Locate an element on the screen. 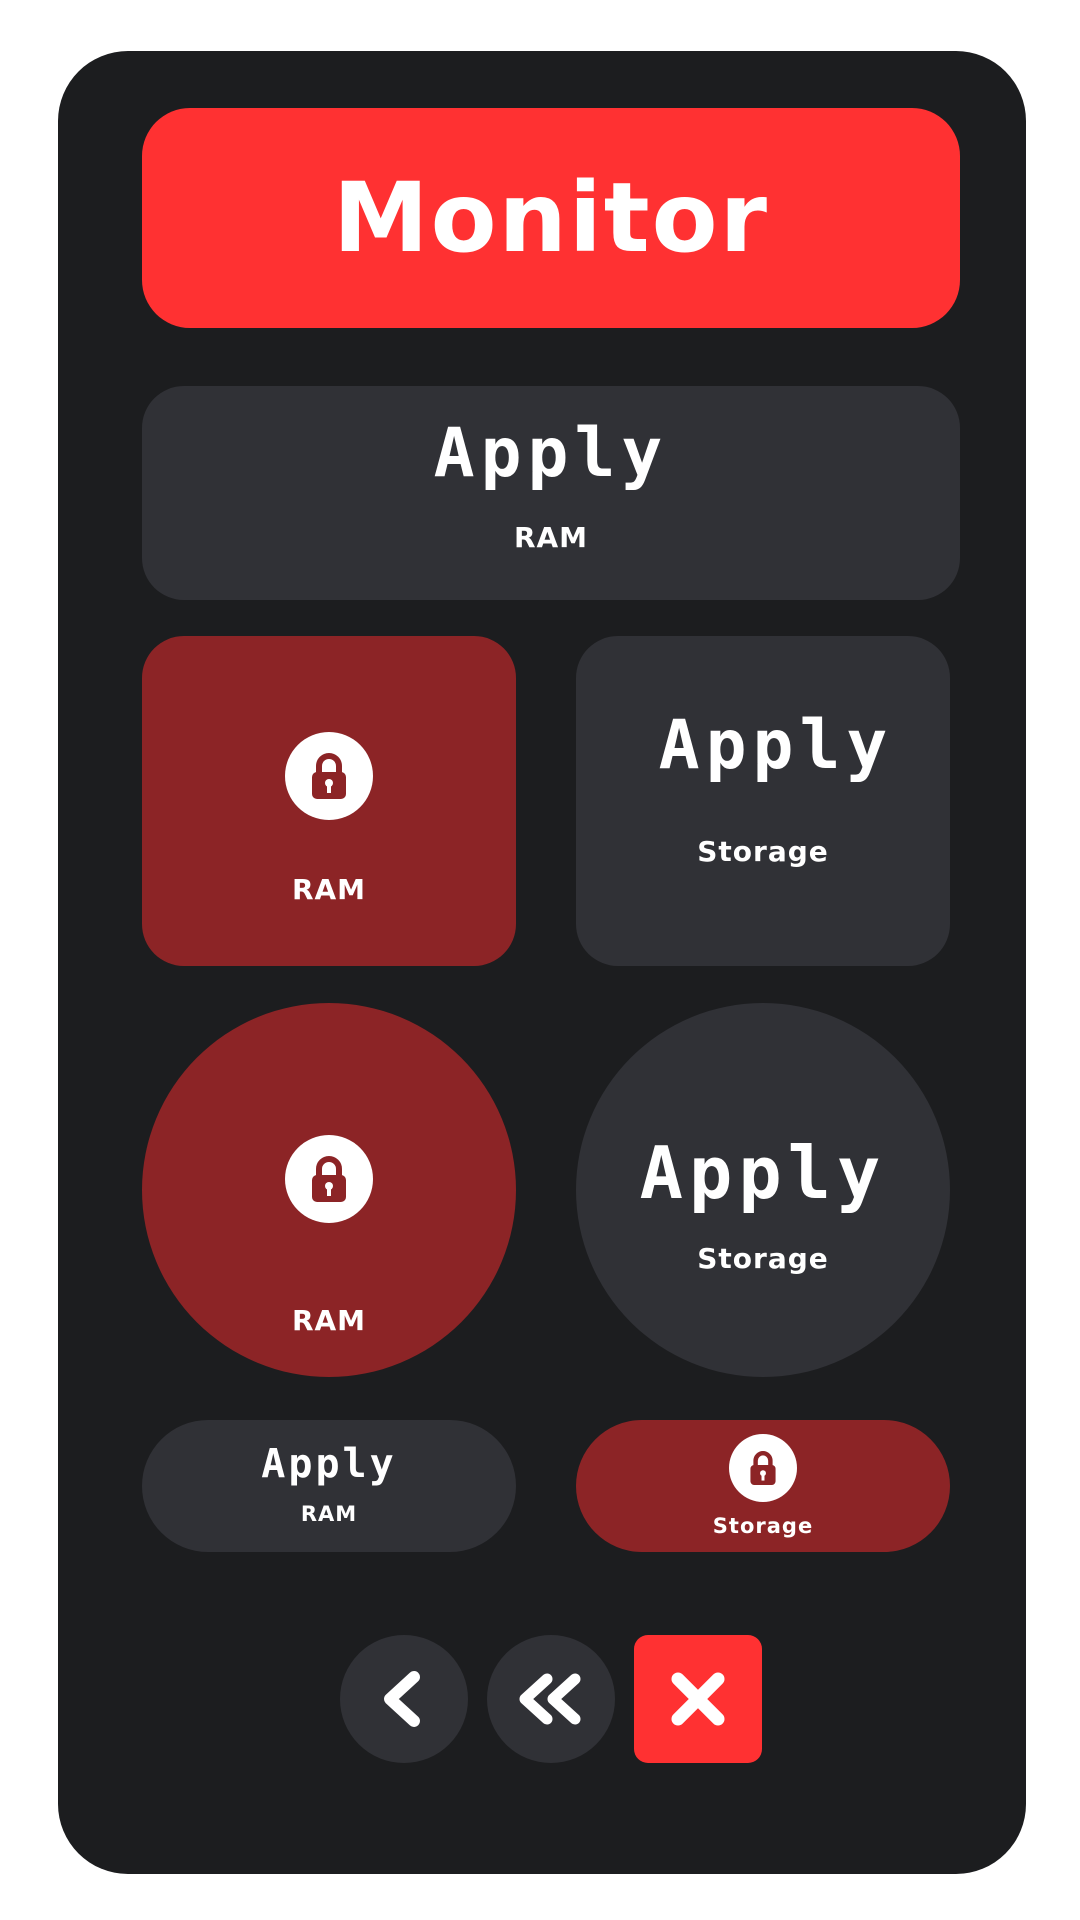  storage-locked-tile-pill: Storage is located at coordinates (763, 1486).